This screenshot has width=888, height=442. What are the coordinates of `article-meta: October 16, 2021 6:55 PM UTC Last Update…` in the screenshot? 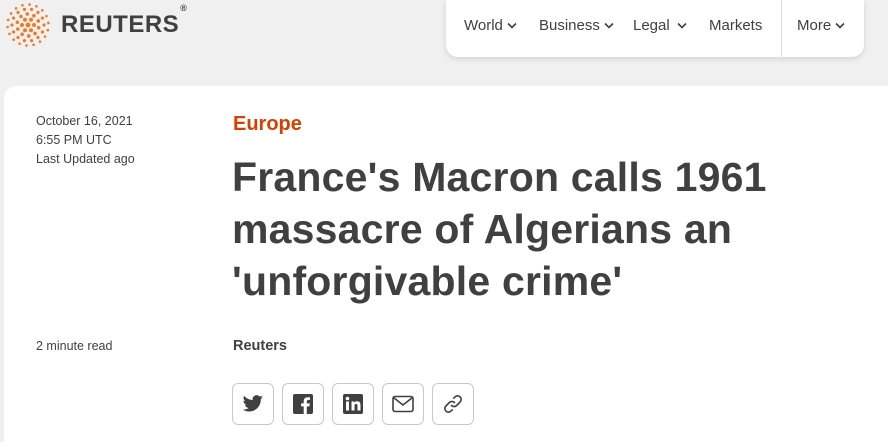 It's located at (85, 140).